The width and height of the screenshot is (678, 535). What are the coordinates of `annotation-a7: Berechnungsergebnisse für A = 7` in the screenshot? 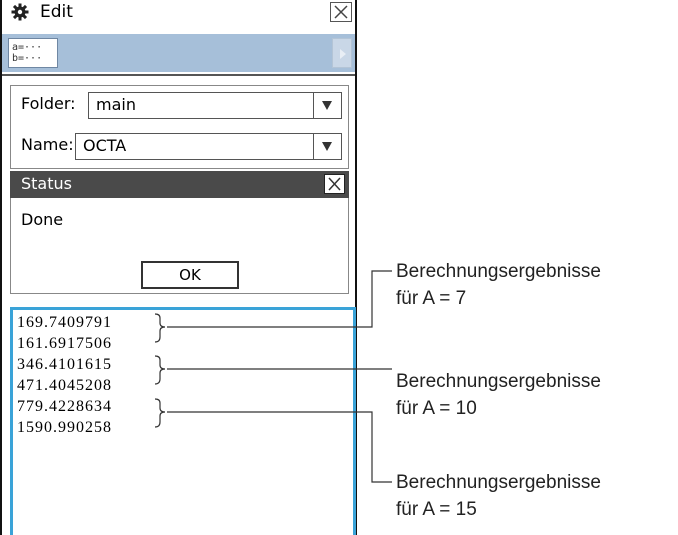 It's located at (498, 285).